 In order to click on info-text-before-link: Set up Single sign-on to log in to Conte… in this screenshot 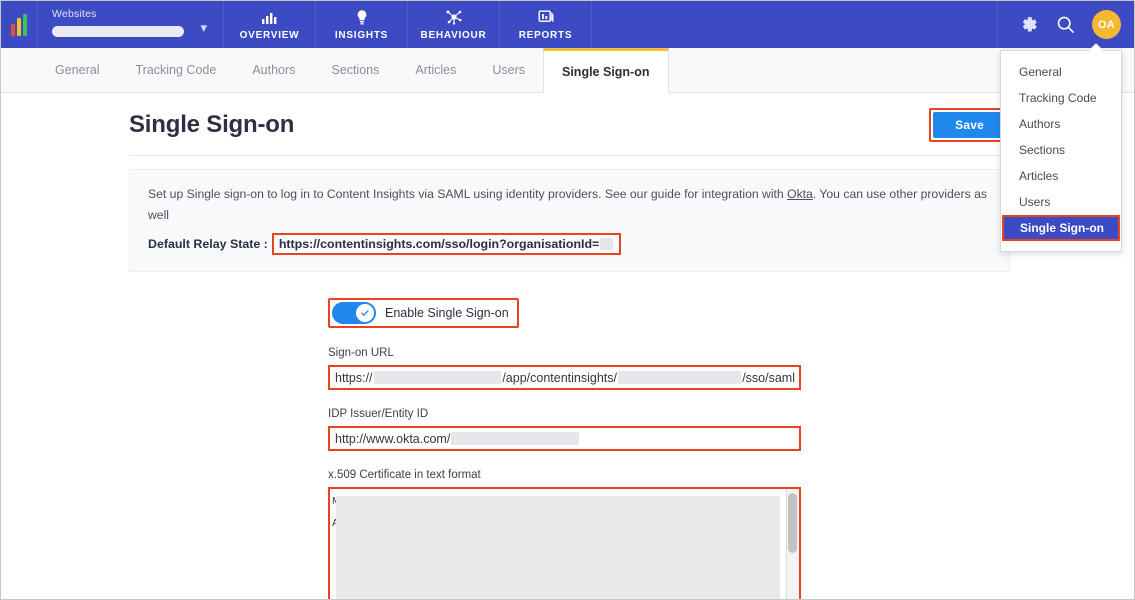, I will do `click(468, 194)`.